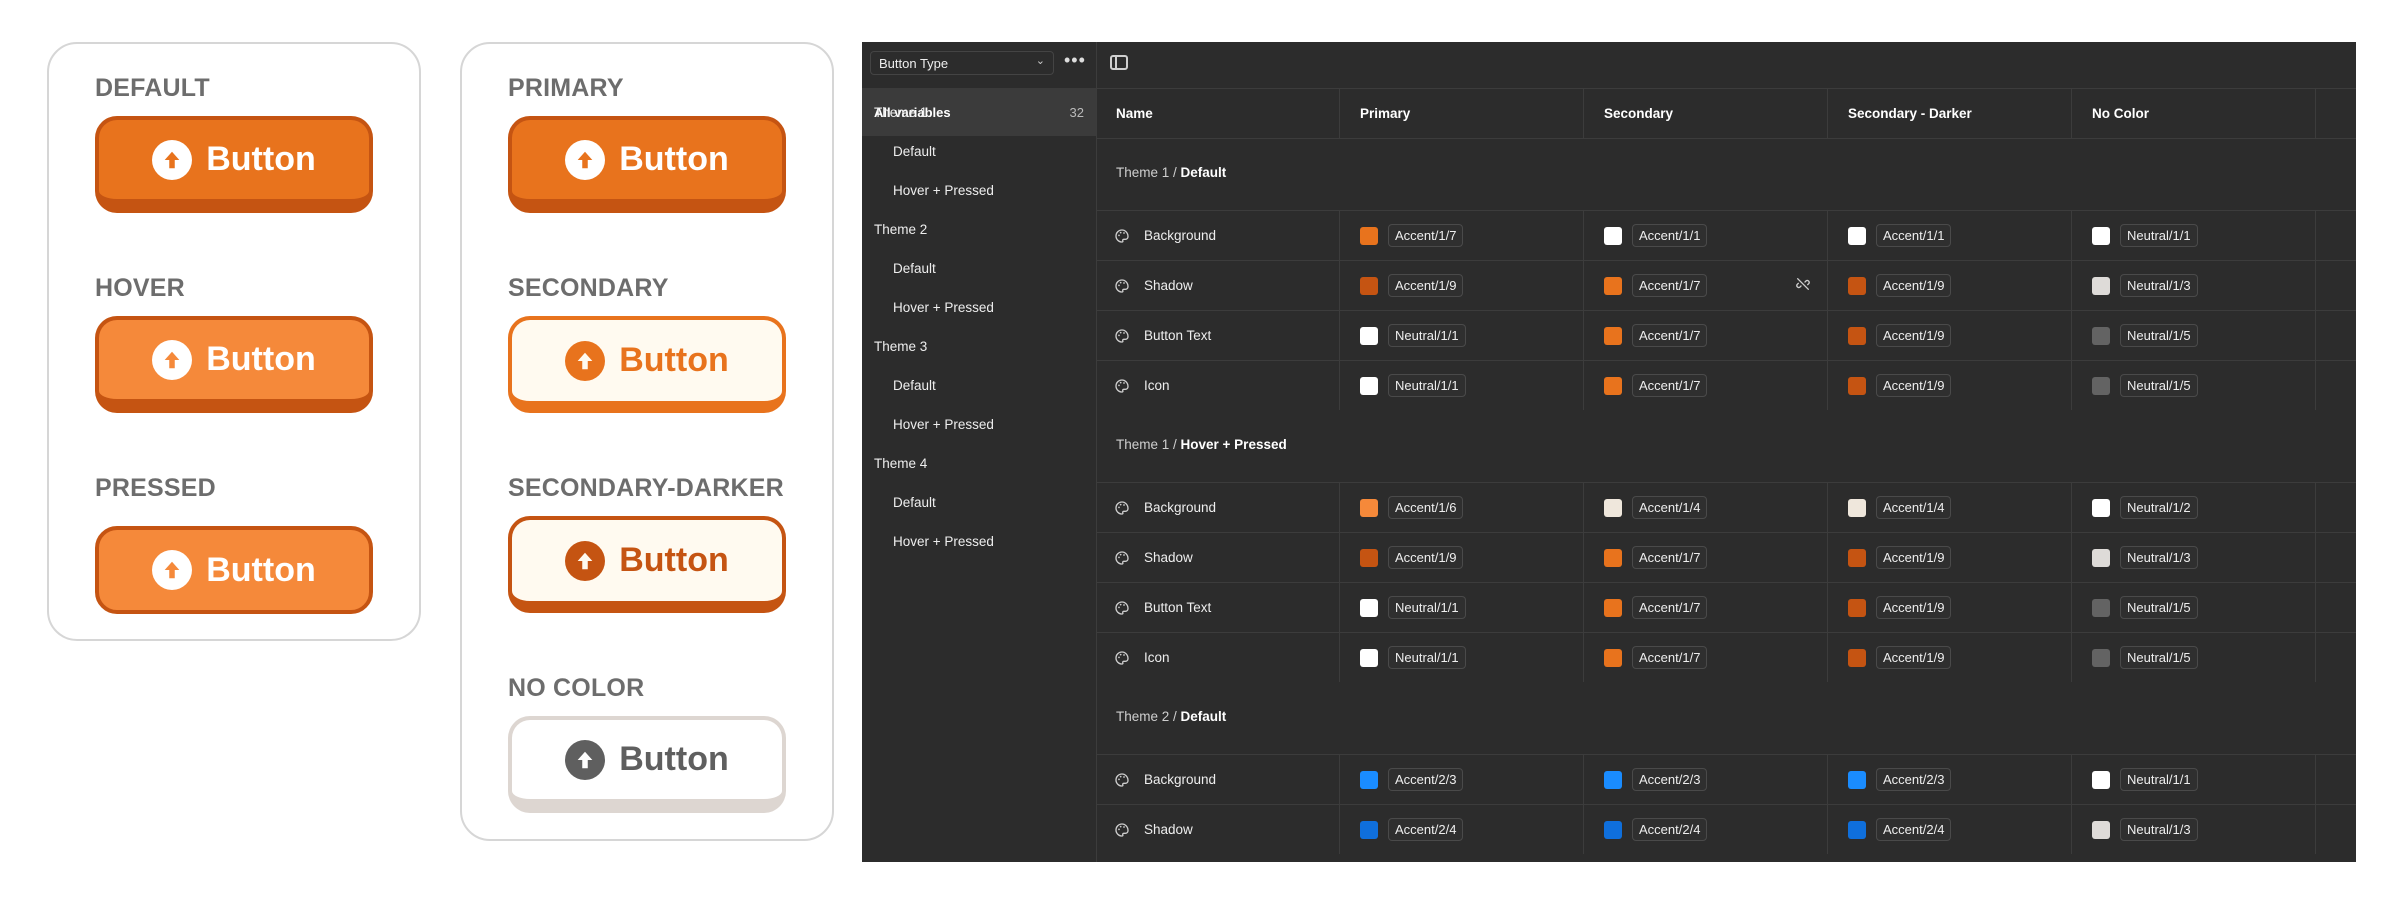 The width and height of the screenshot is (2395, 898). What do you see at coordinates (1075, 60) in the screenshot?
I see `more-options-icon: •••` at bounding box center [1075, 60].